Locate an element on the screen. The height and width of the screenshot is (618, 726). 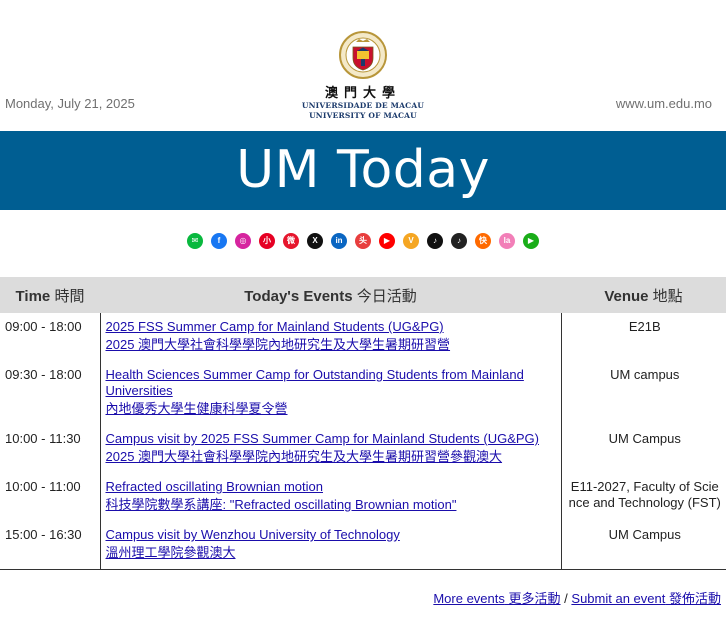
events-table-header: Time 時間 Today's Events 今日活動 Venue 地點 is located at coordinates (363, 295).